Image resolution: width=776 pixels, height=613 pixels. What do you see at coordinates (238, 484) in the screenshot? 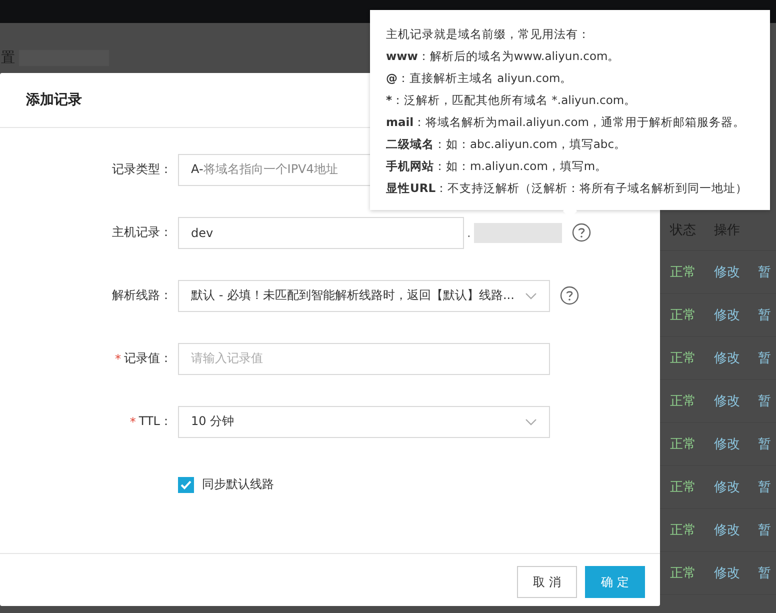
I see `checkbox-label: 同步默认线路` at bounding box center [238, 484].